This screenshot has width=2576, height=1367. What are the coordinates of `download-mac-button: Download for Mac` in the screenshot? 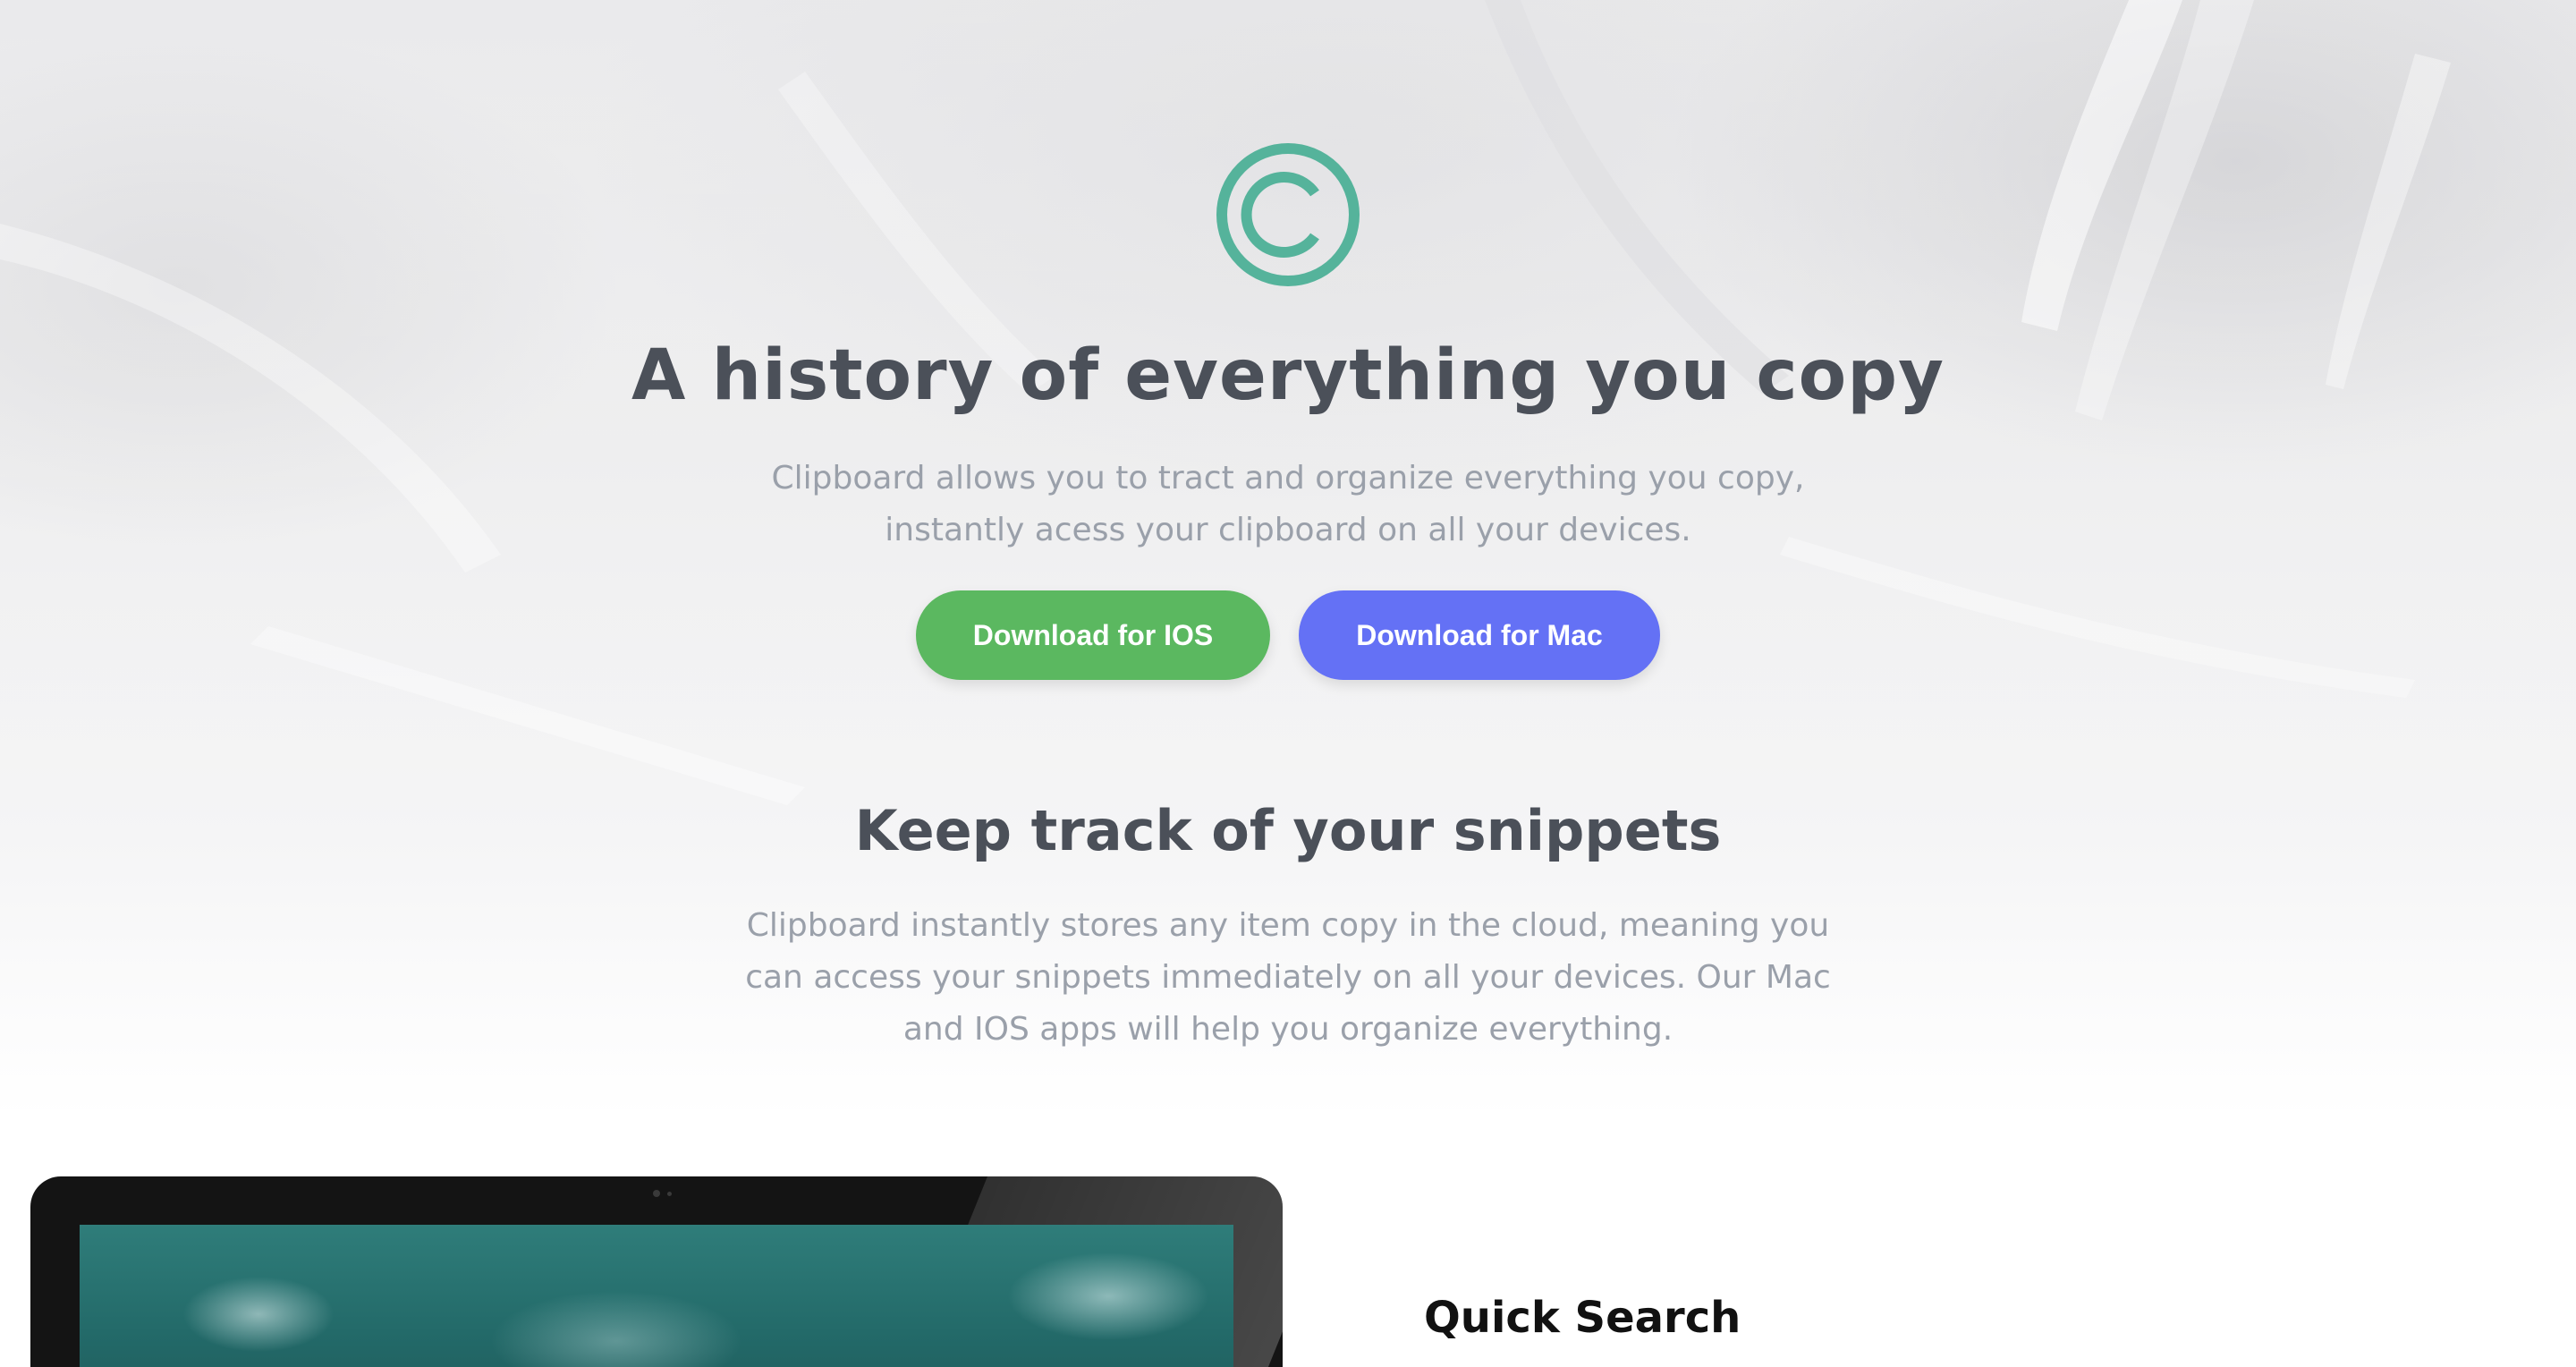 It's located at (1479, 635).